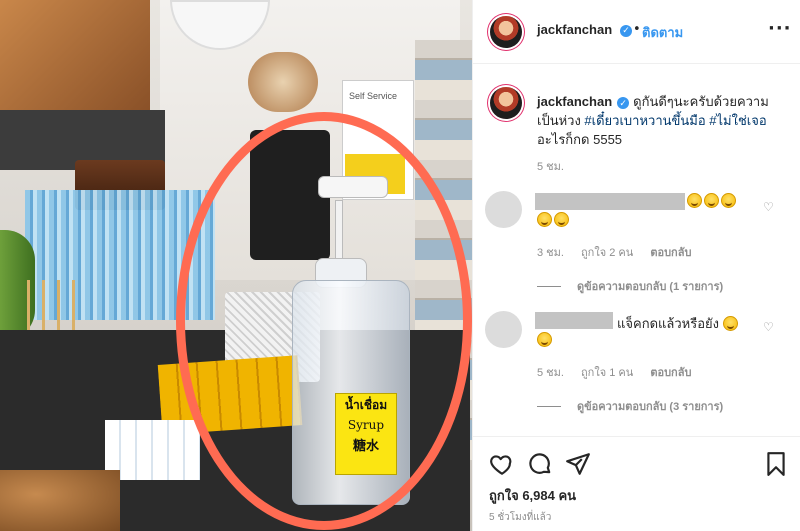 Image resolution: width=800 pixels, height=531 pixels. What do you see at coordinates (668, 323) in the screenshot?
I see `comment-text: แจ็คกดแล้วหรือยัง` at bounding box center [668, 323].